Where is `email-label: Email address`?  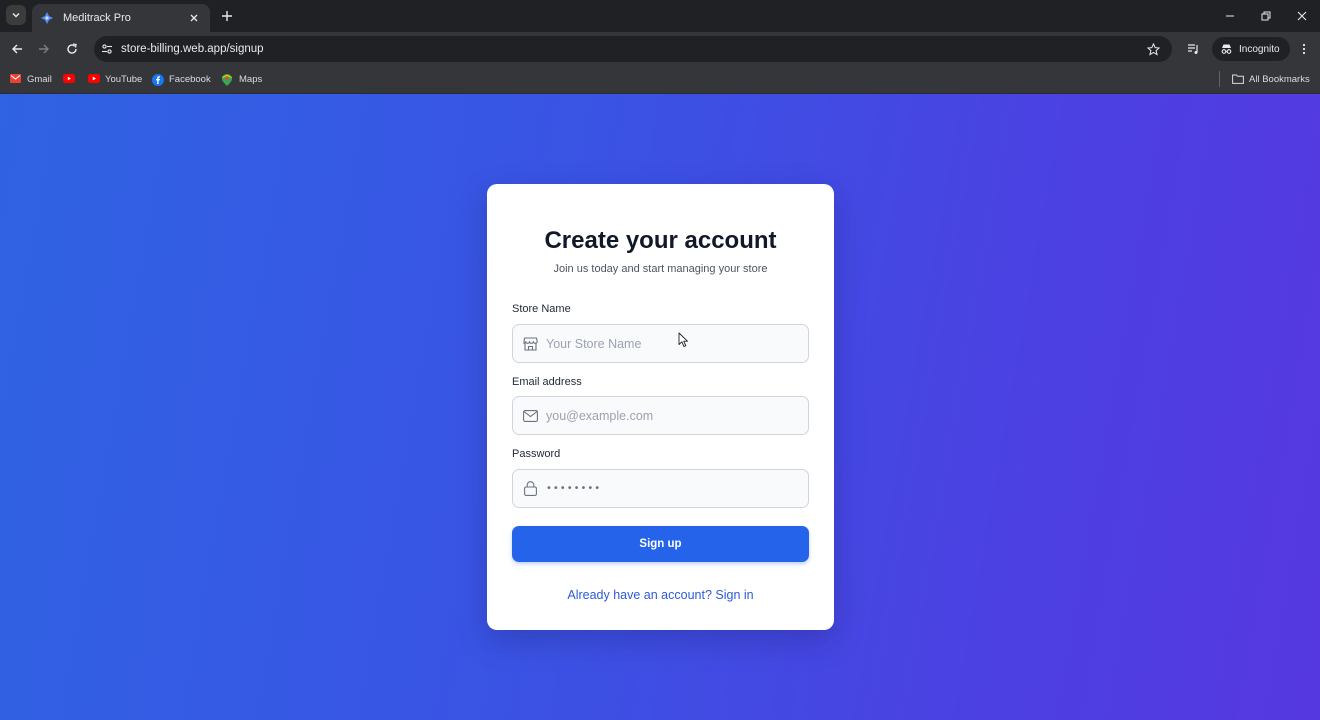
email-label: Email address is located at coordinates (547, 382).